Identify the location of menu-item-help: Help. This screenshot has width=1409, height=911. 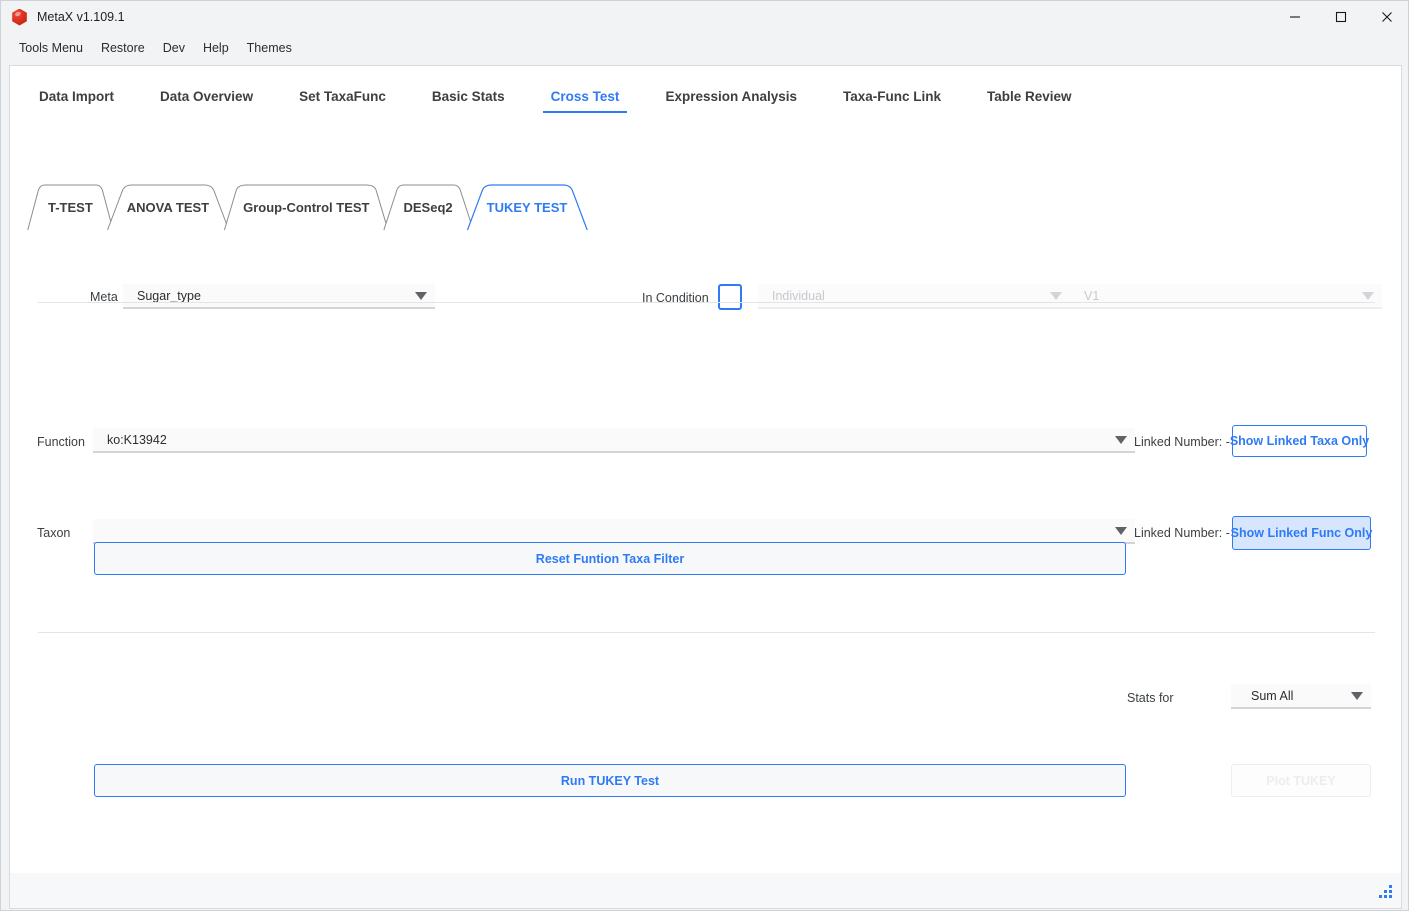
(216, 48).